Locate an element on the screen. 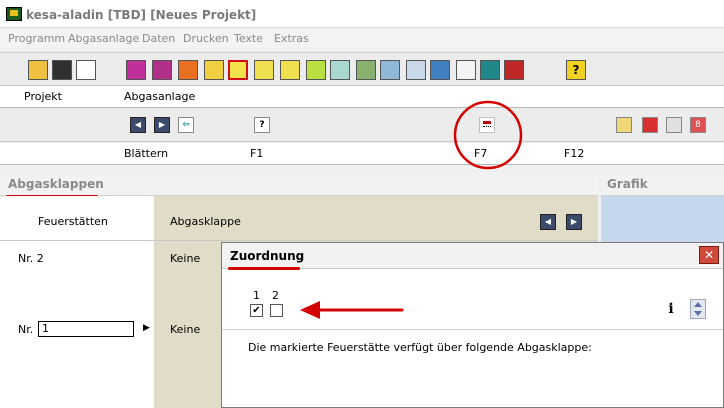  previous-arrow-icon: ◀ is located at coordinates (138, 125).